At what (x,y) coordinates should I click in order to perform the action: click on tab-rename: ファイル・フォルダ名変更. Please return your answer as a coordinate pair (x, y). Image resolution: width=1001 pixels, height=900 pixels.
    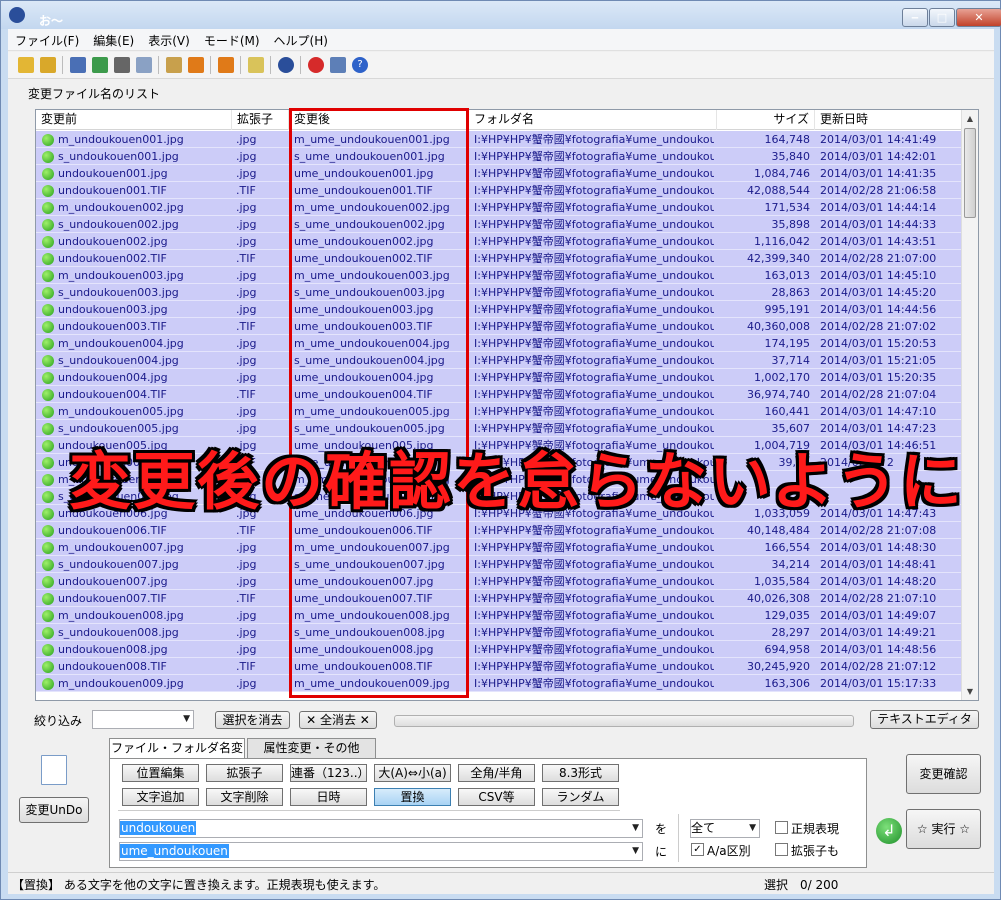
    Looking at the image, I should click on (177, 756).